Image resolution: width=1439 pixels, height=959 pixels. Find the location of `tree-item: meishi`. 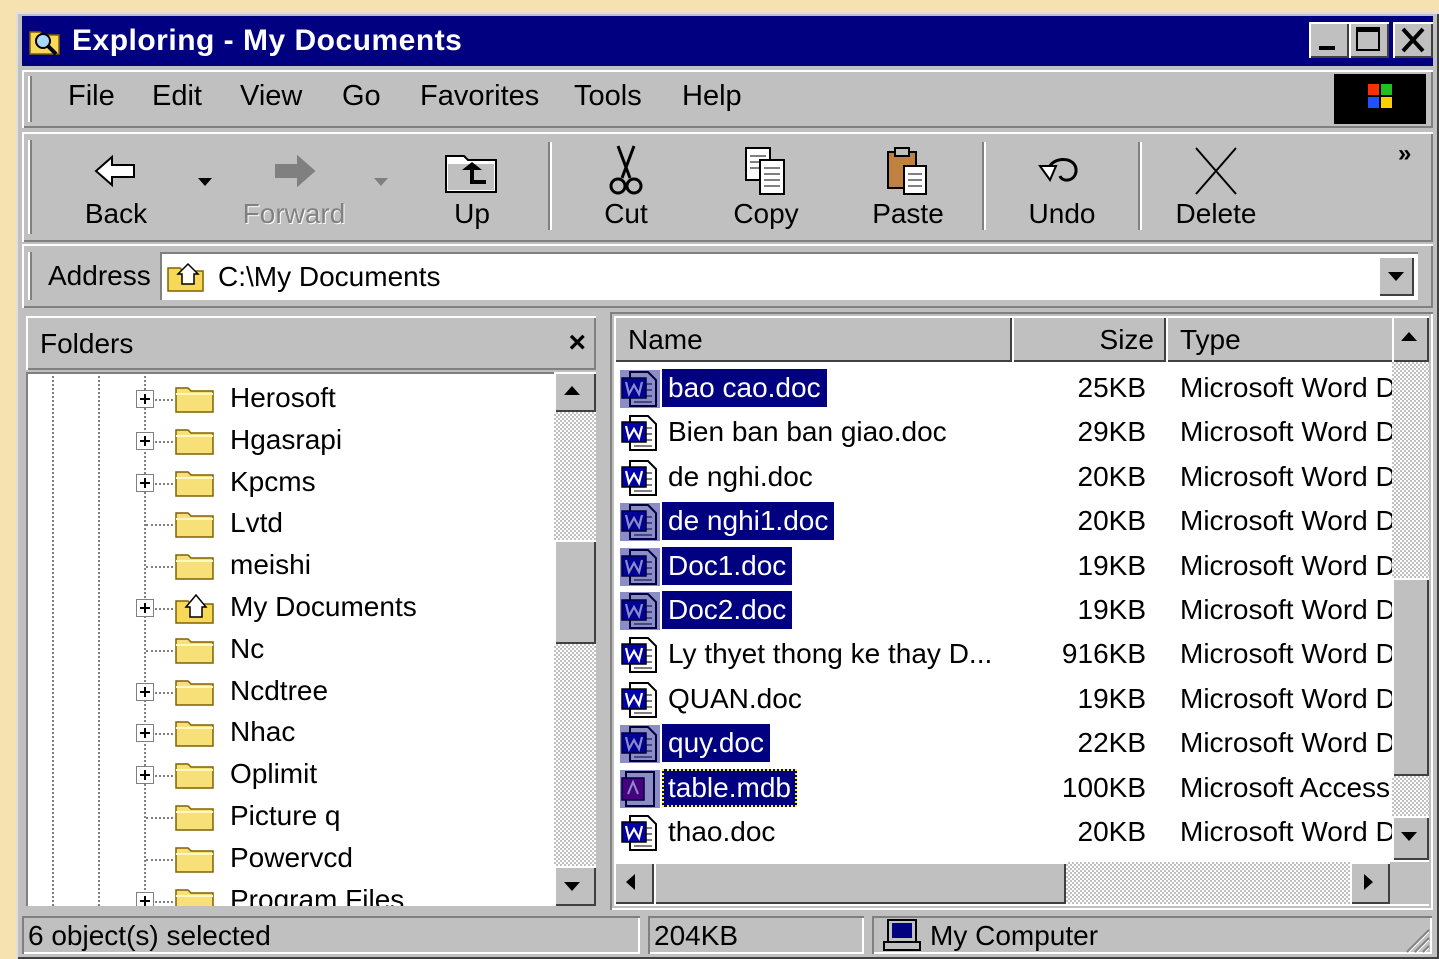

tree-item: meishi is located at coordinates (290, 566).